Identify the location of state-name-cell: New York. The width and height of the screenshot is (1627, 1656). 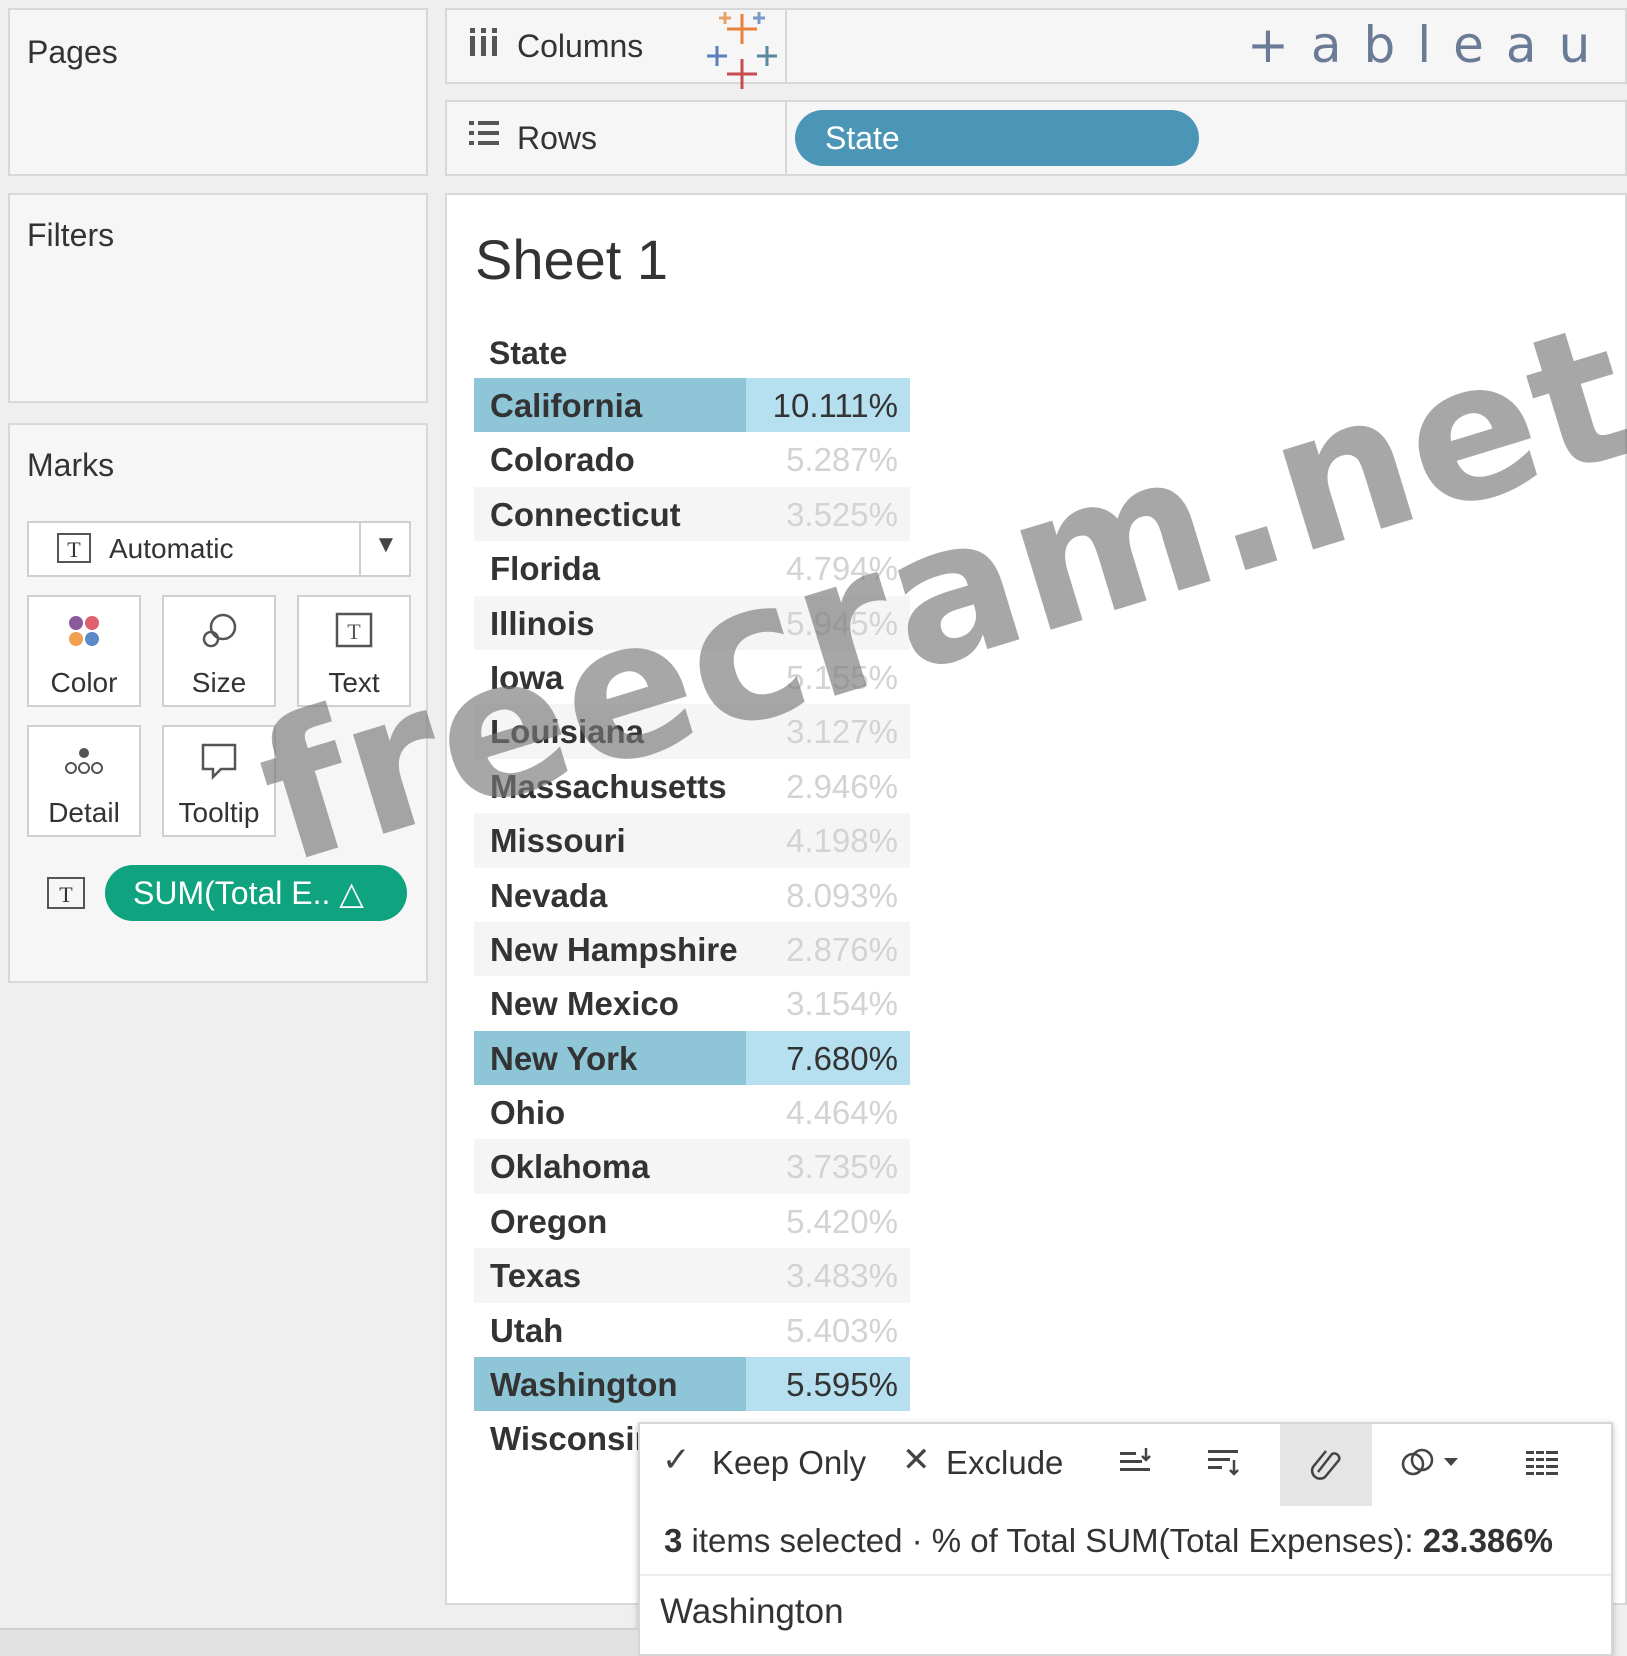
(563, 1059).